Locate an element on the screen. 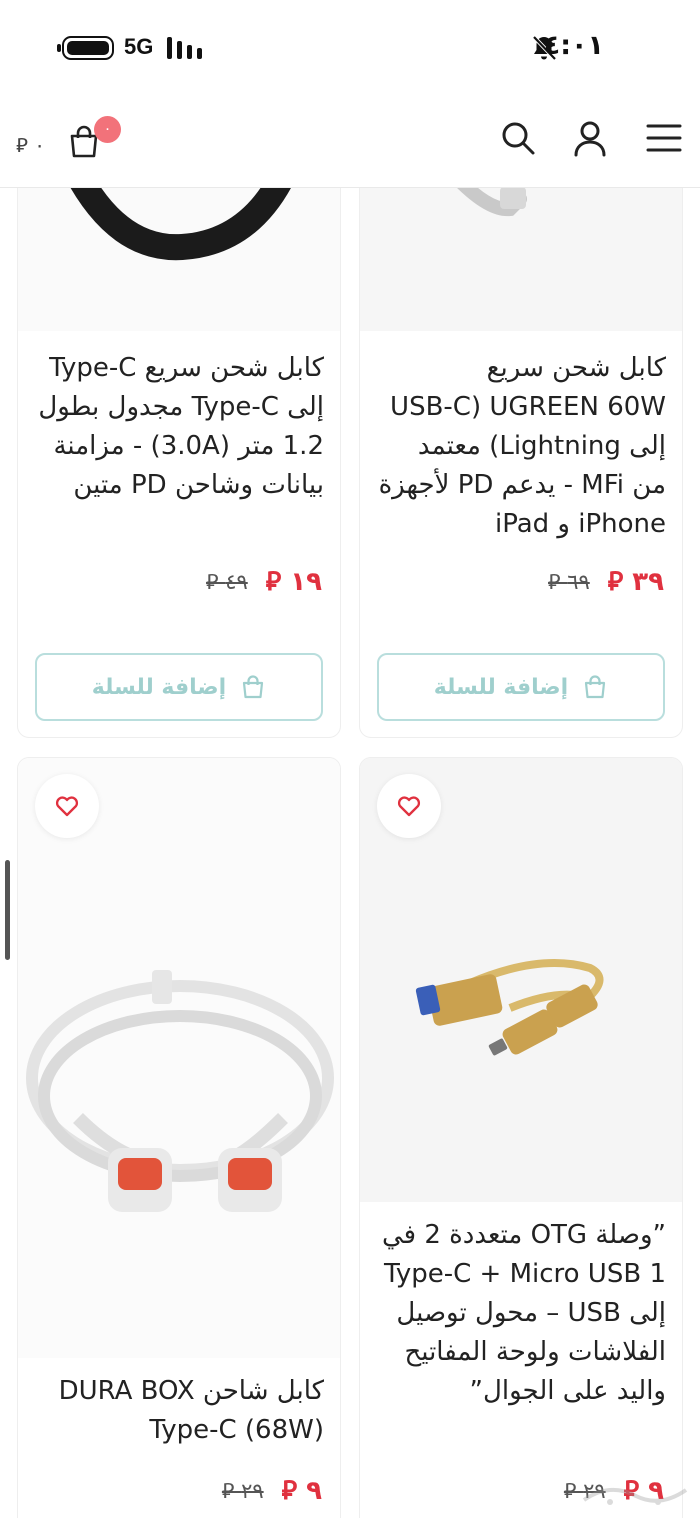 This screenshot has width=700, height=1518. status-bar: 5G ٤:٠١ is located at coordinates (350, 48).